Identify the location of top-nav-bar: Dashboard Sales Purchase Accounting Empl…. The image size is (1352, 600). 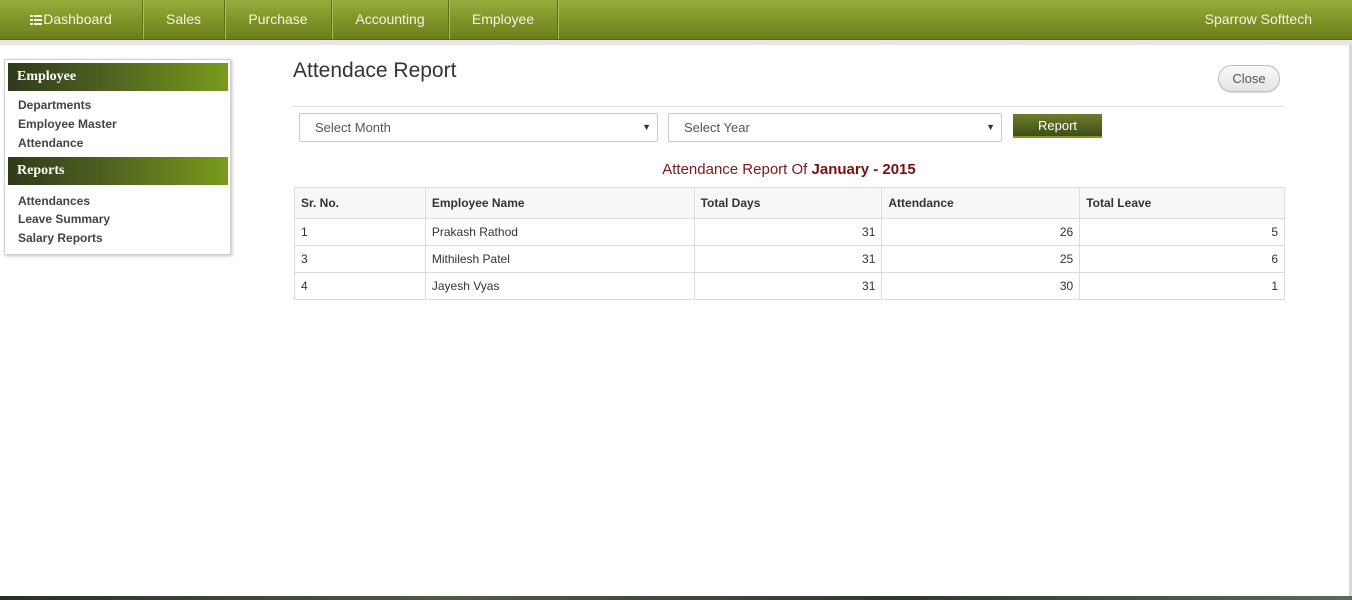
(676, 20).